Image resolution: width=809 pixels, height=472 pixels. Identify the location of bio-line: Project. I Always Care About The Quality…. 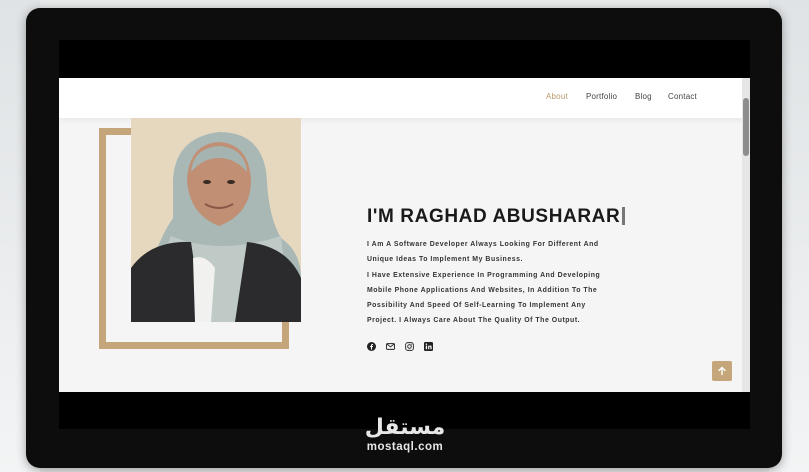
(474, 321).